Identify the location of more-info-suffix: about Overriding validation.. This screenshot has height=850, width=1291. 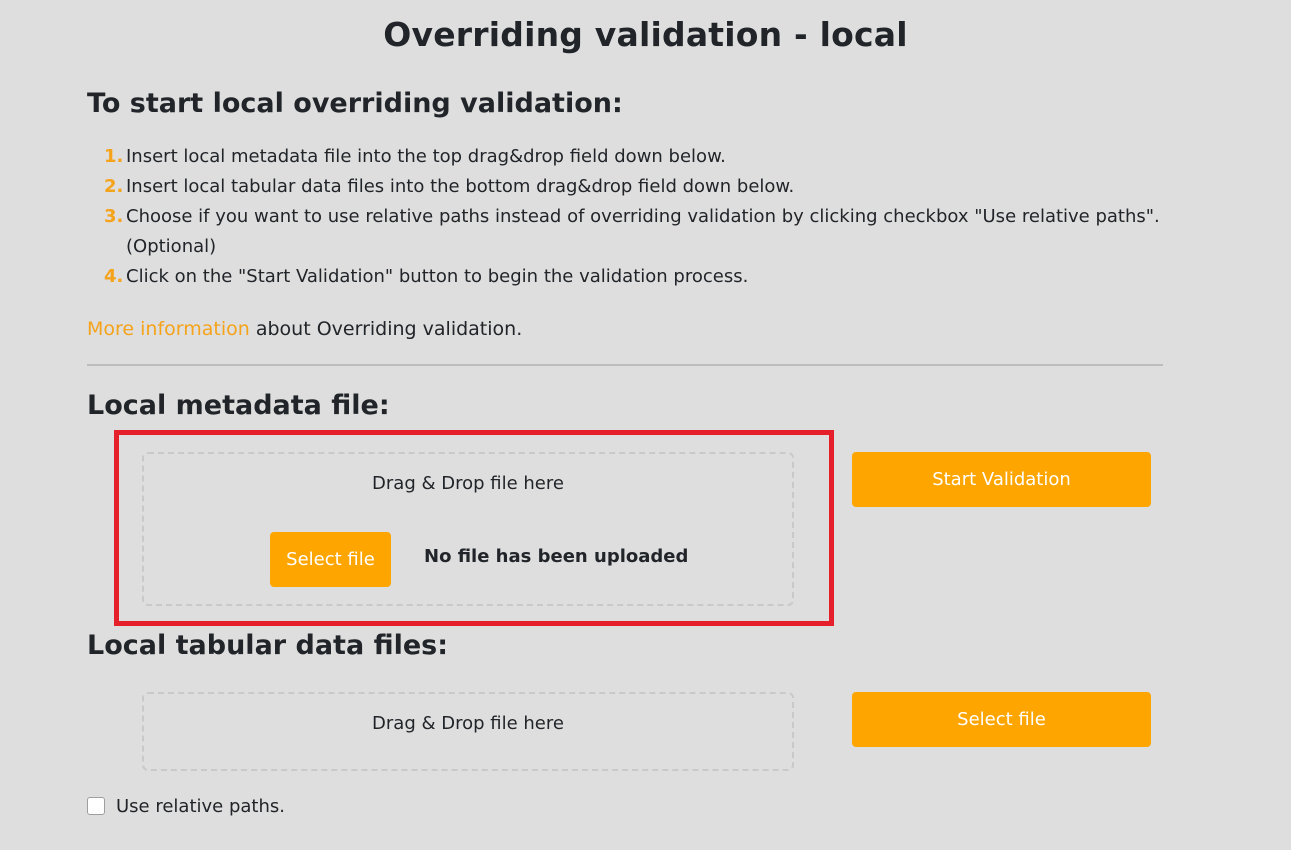
(386, 329).